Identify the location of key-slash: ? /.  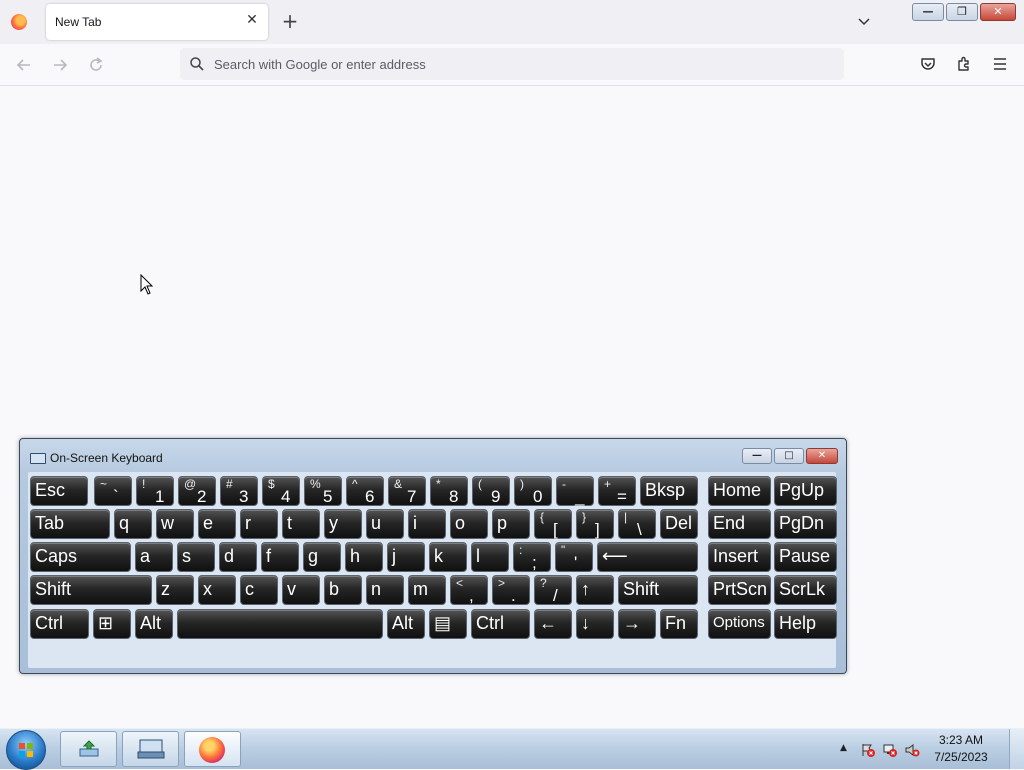
(553, 590).